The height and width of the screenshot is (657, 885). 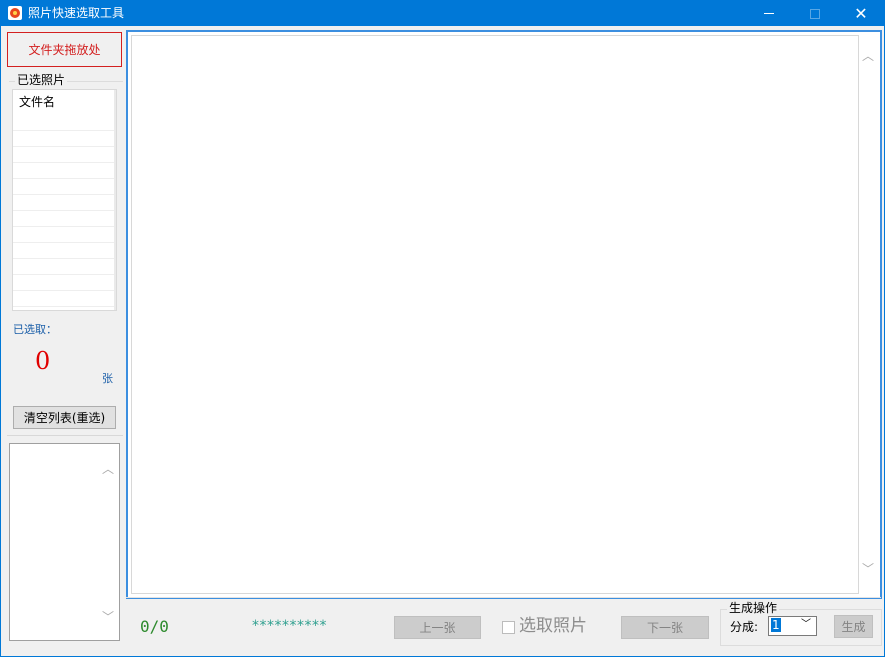 I want to click on folder-drop-zone: 文件夹拖放处, so click(x=64, y=49).